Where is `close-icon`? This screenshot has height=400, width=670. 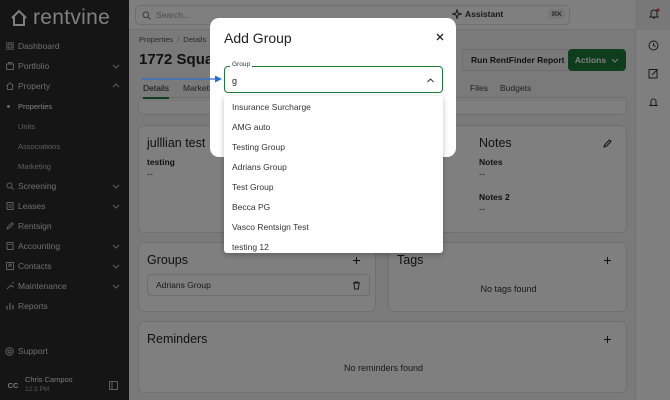 close-icon is located at coordinates (440, 37).